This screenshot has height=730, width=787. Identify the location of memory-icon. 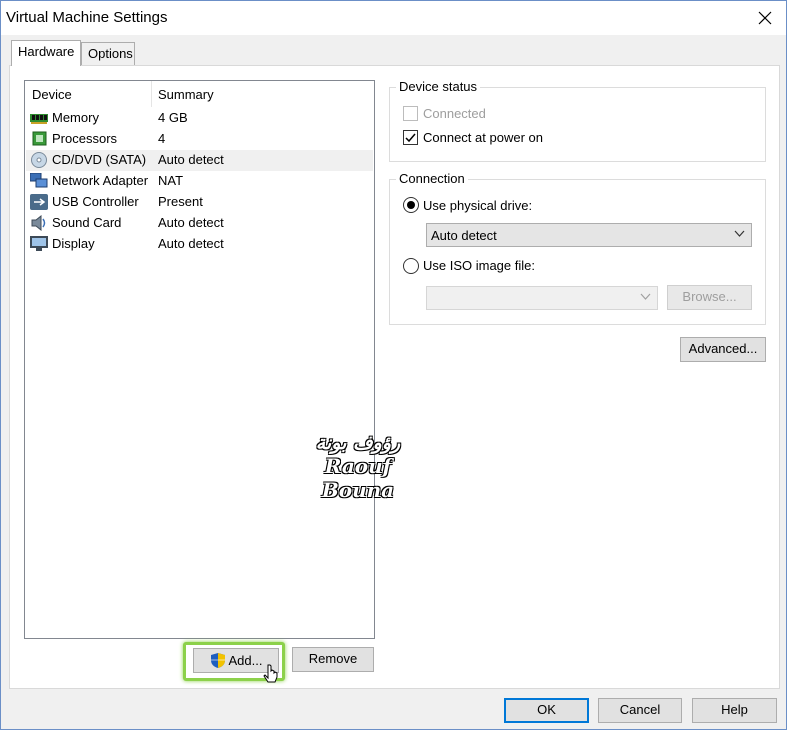
(39, 119).